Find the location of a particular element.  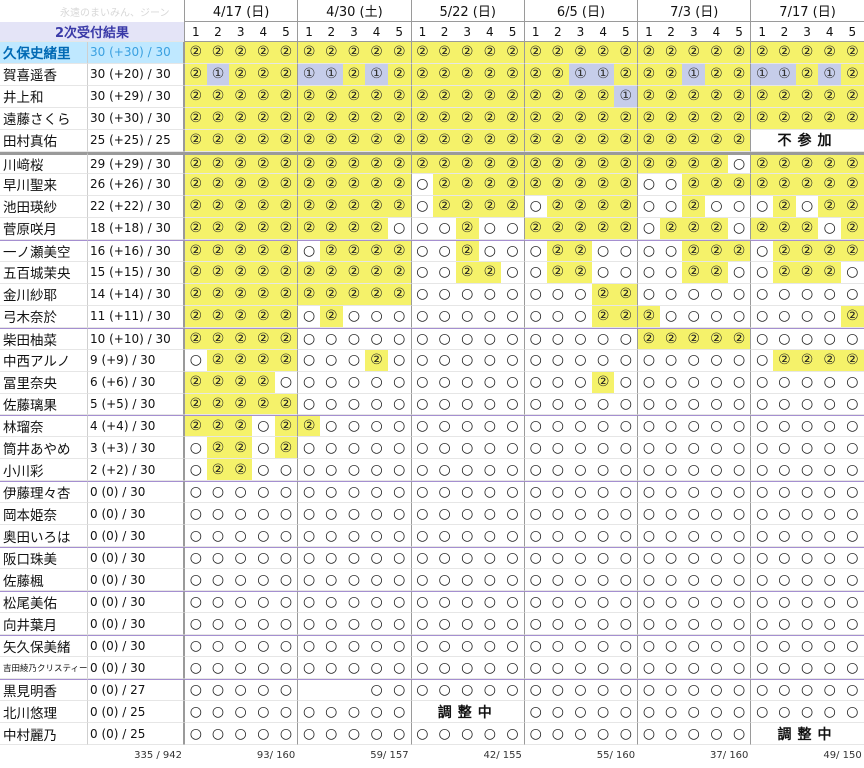

member-name: 柴田柚菜 is located at coordinates (44, 338).